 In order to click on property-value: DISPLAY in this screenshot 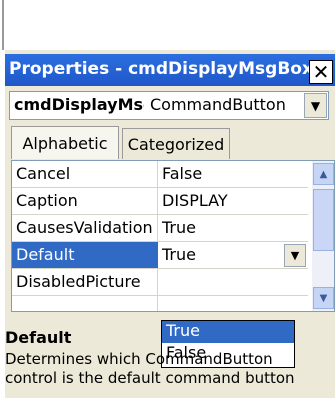, I will do `click(195, 200)`.